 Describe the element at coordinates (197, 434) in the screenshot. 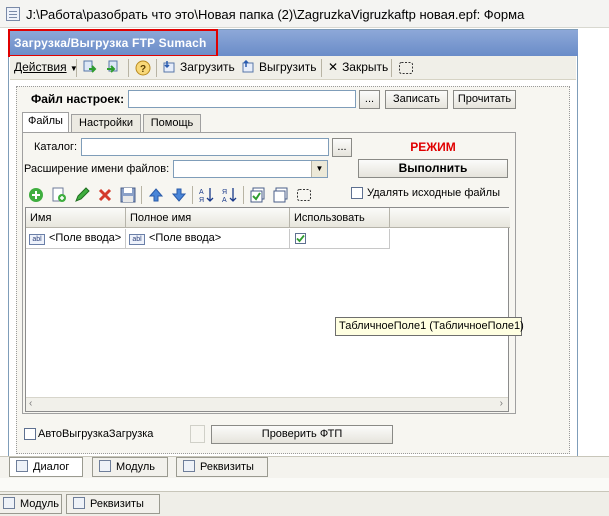

I see `auto-sync-spacer` at that location.